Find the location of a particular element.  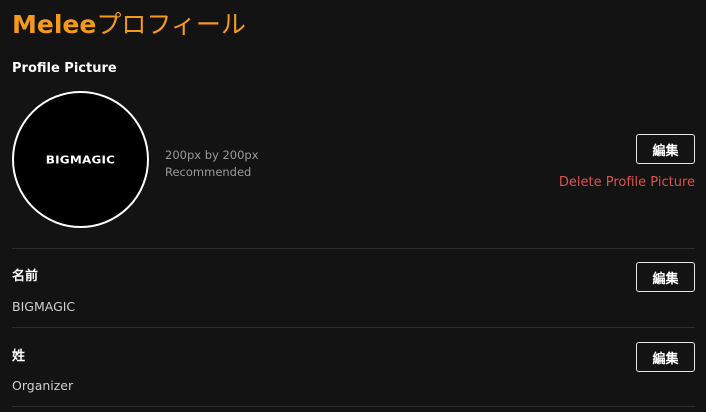

avatar: BIGMAGIC is located at coordinates (80, 159).